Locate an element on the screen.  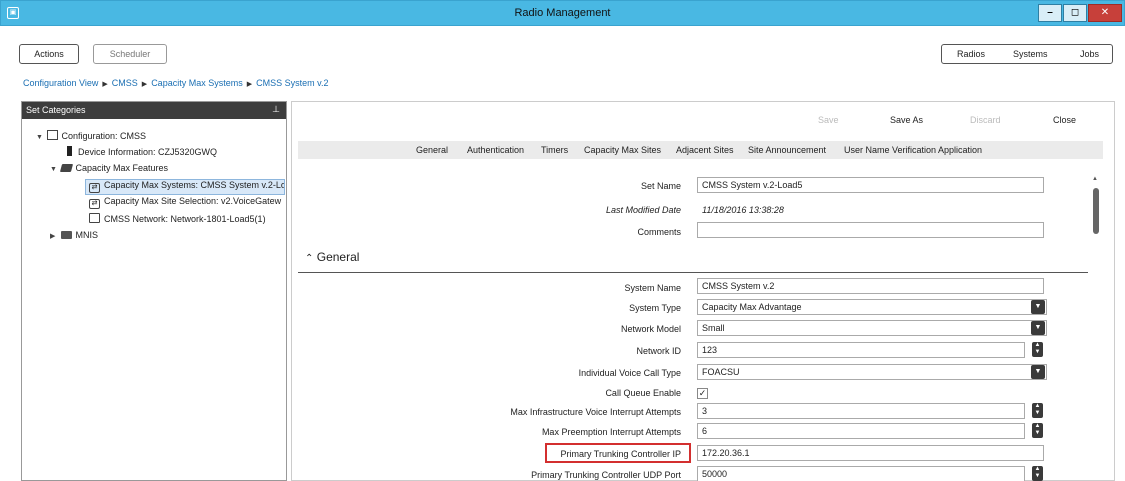
ptc-ip-label: Primary Trunking Controller IP is located at coordinates (620, 454).